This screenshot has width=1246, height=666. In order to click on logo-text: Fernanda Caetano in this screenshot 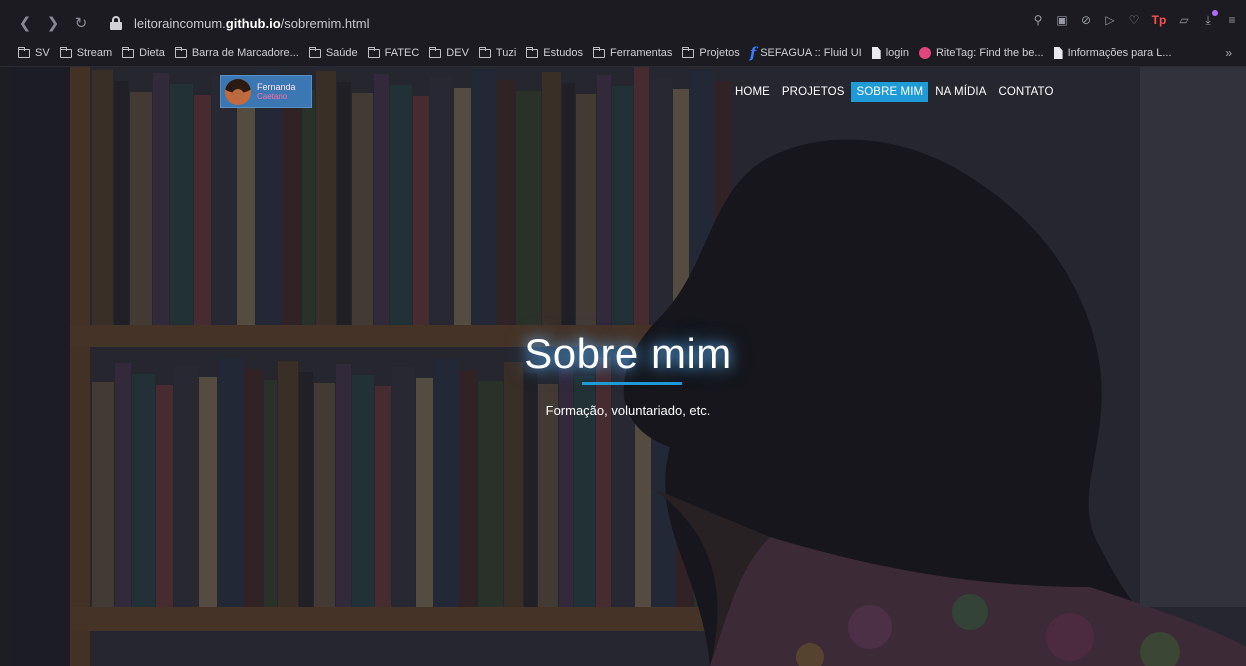, I will do `click(276, 92)`.